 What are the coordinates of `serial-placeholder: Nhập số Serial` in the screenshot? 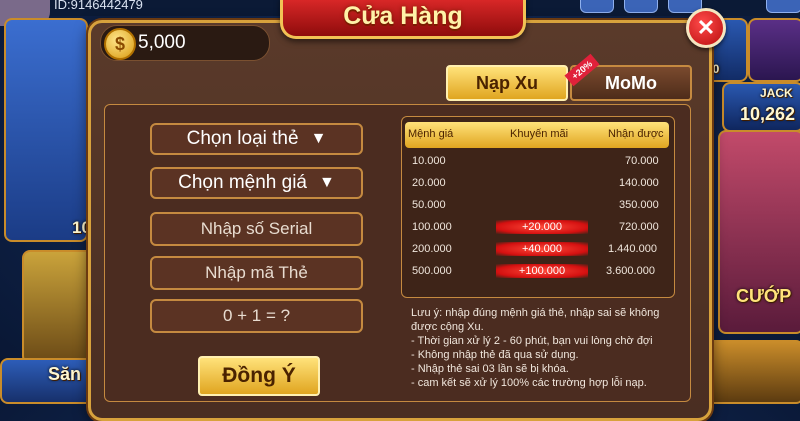 It's located at (256, 228).